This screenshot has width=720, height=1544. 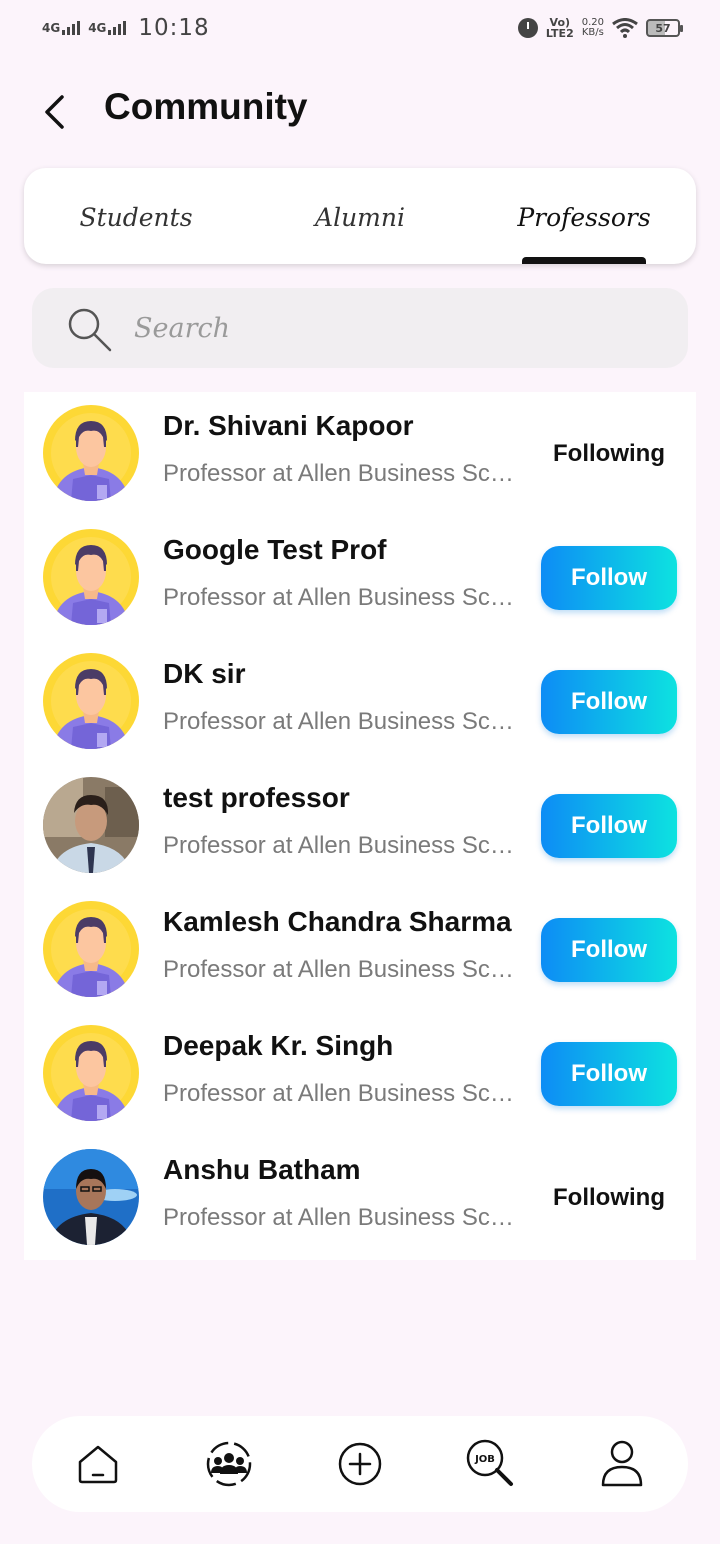 I want to click on person-name: Google Test Prof, so click(x=275, y=549).